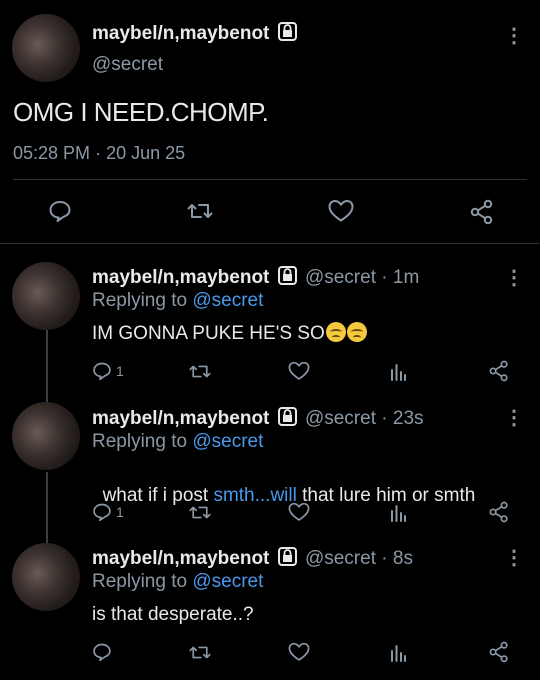 This screenshot has height=680, width=540. What do you see at coordinates (208, 333) in the screenshot?
I see `reply-text-content: IM GONNA PUKE HE'S SO` at bounding box center [208, 333].